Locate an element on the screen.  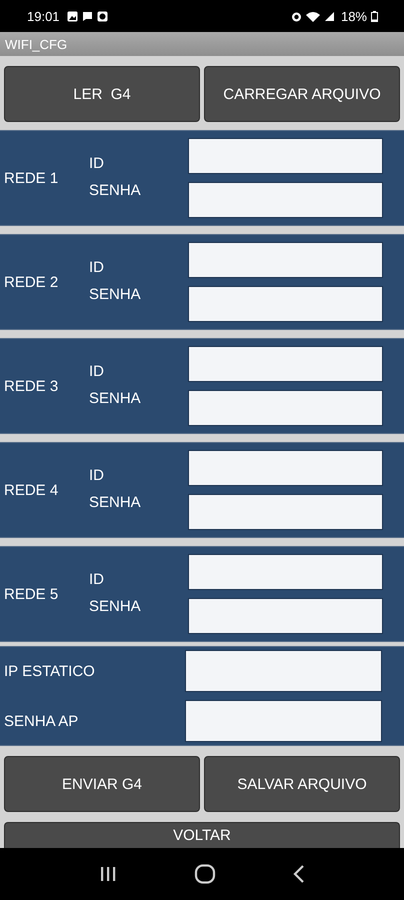
field-label: SENHA AP is located at coordinates (41, 721).